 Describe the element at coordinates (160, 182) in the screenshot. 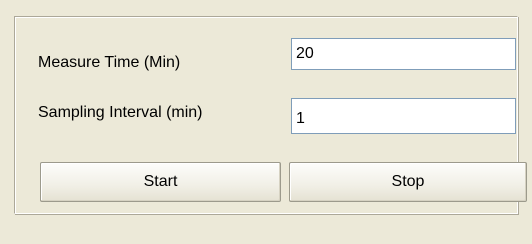

I see `start-button: Start` at that location.